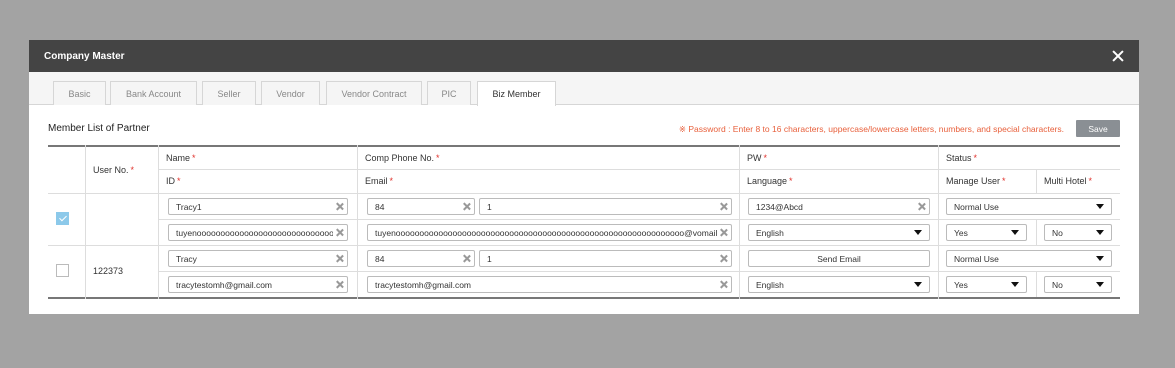 The image size is (1175, 368). What do you see at coordinates (181, 158) in the screenshot?
I see `header-name: Name *` at bounding box center [181, 158].